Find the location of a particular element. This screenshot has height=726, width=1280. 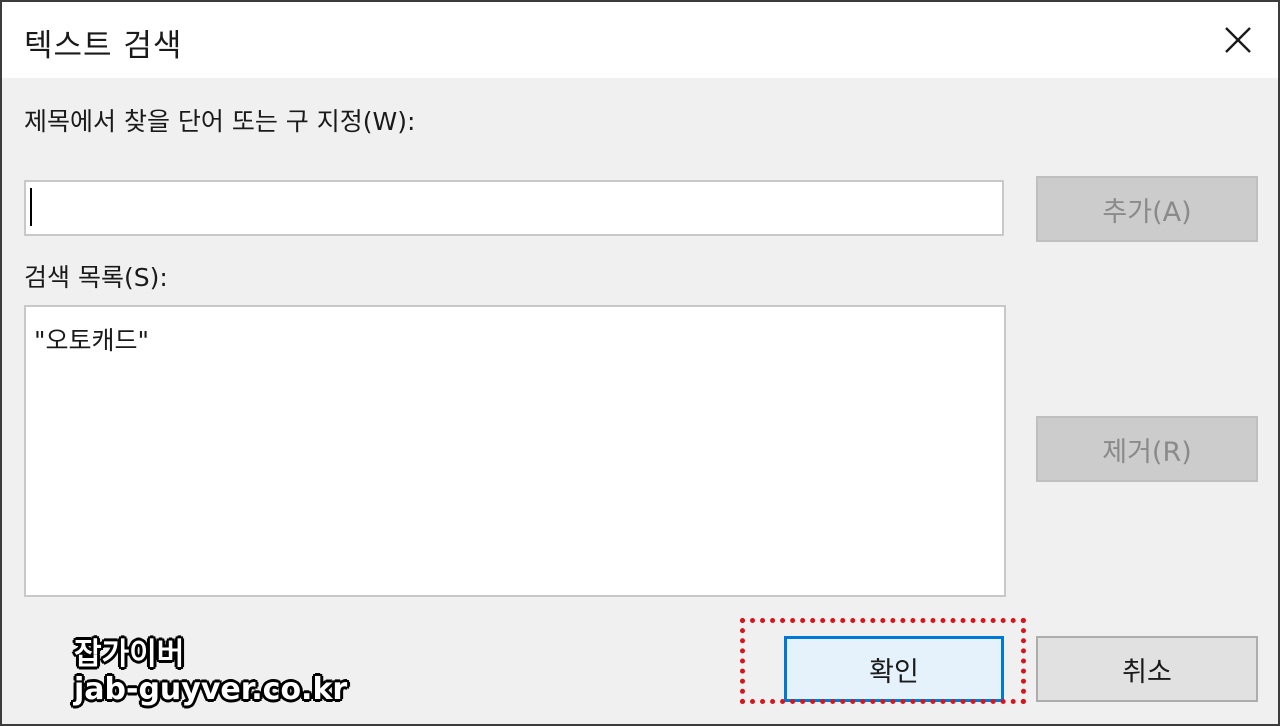

word-prompt-label: 제목에서 찾을 단어 또는 구 지정(W): is located at coordinates (220, 121).